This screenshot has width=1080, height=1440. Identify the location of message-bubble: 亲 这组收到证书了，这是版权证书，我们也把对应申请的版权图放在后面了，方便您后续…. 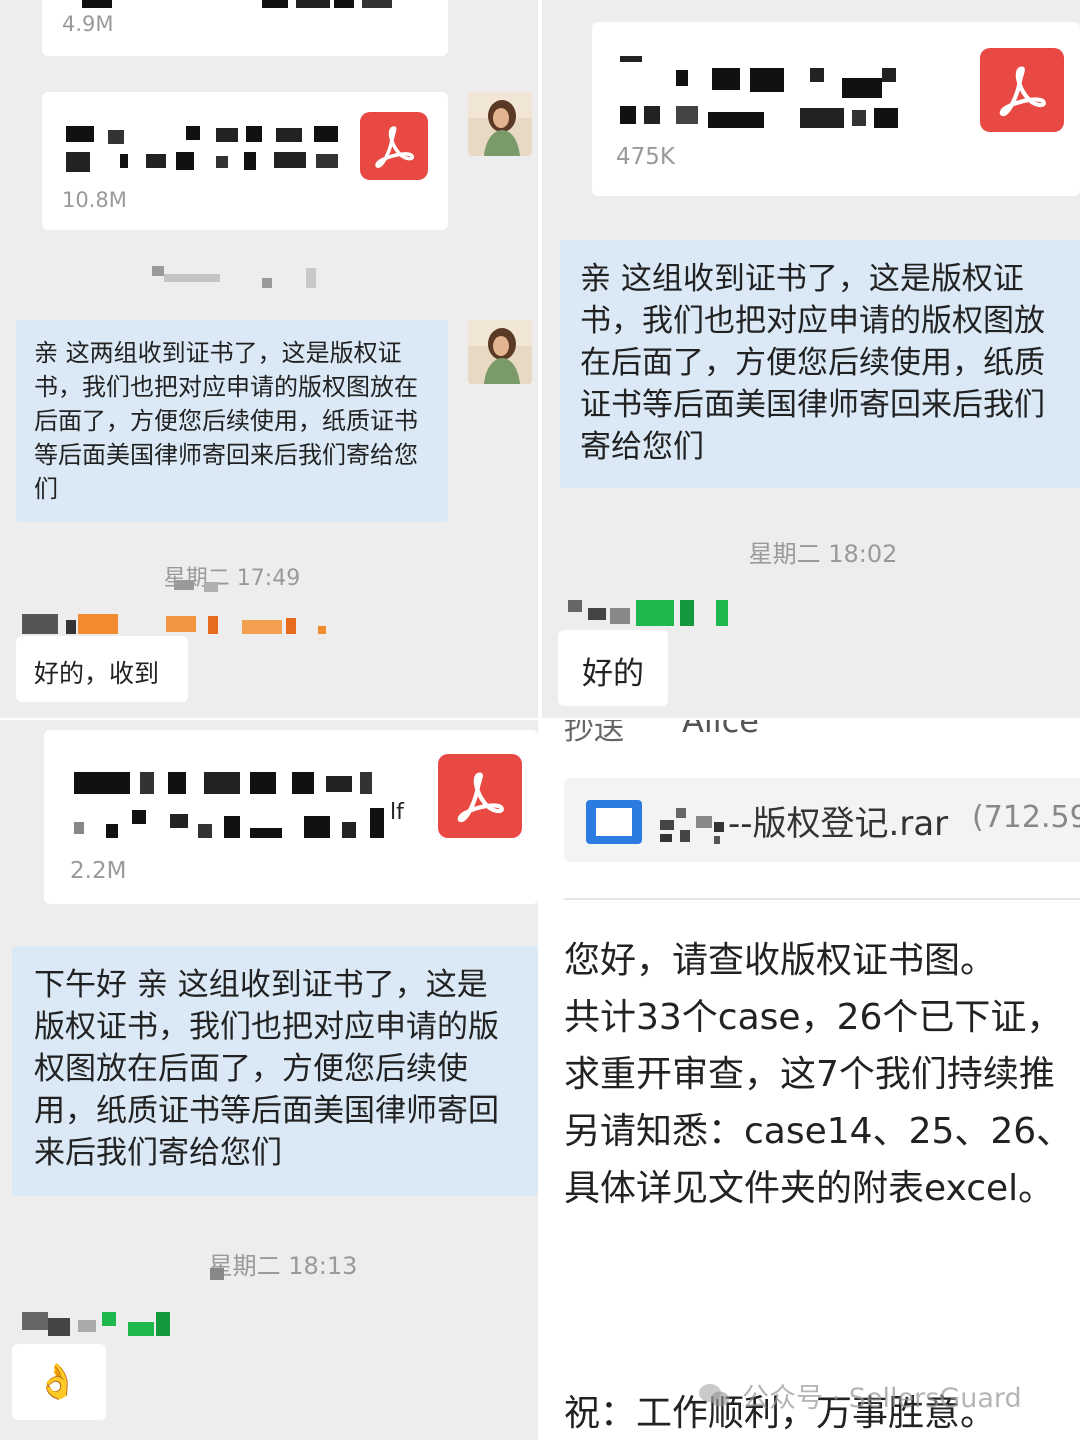
(820, 364).